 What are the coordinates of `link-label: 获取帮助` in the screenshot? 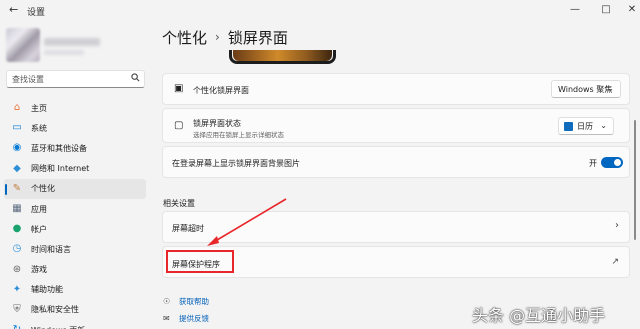 It's located at (194, 301).